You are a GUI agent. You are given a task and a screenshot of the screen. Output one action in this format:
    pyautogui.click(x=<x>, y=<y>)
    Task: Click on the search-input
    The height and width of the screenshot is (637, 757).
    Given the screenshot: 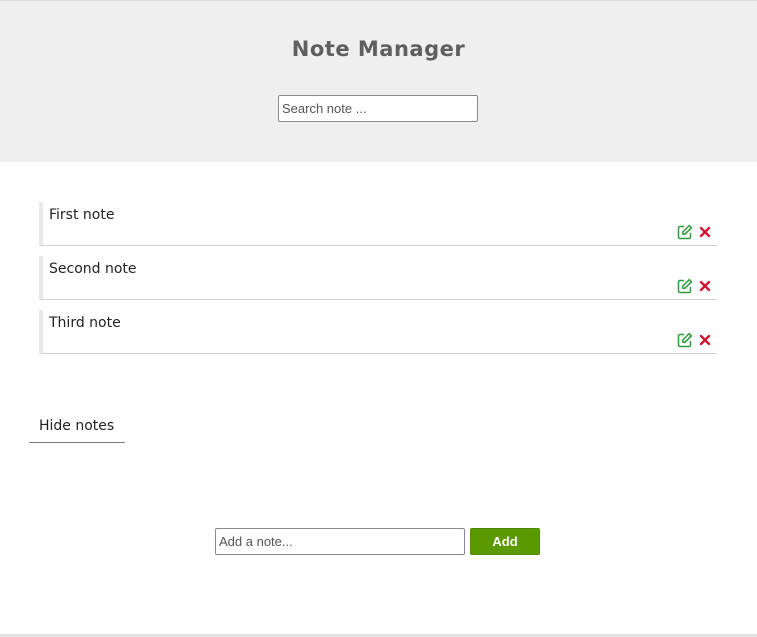 What is the action you would take?
    pyautogui.click(x=378, y=108)
    